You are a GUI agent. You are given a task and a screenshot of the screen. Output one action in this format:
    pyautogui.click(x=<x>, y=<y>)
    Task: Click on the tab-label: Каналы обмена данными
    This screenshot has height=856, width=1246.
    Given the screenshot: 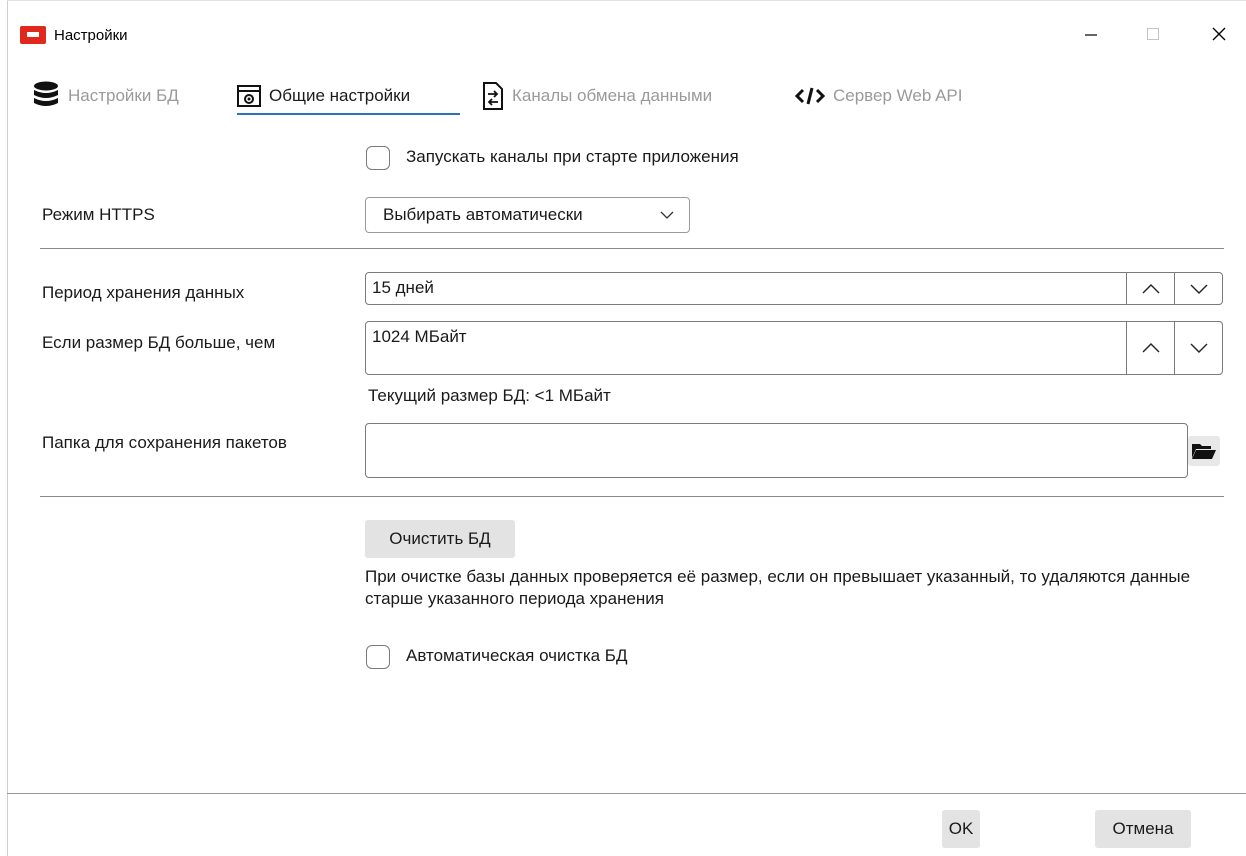 What is the action you would take?
    pyautogui.click(x=612, y=95)
    